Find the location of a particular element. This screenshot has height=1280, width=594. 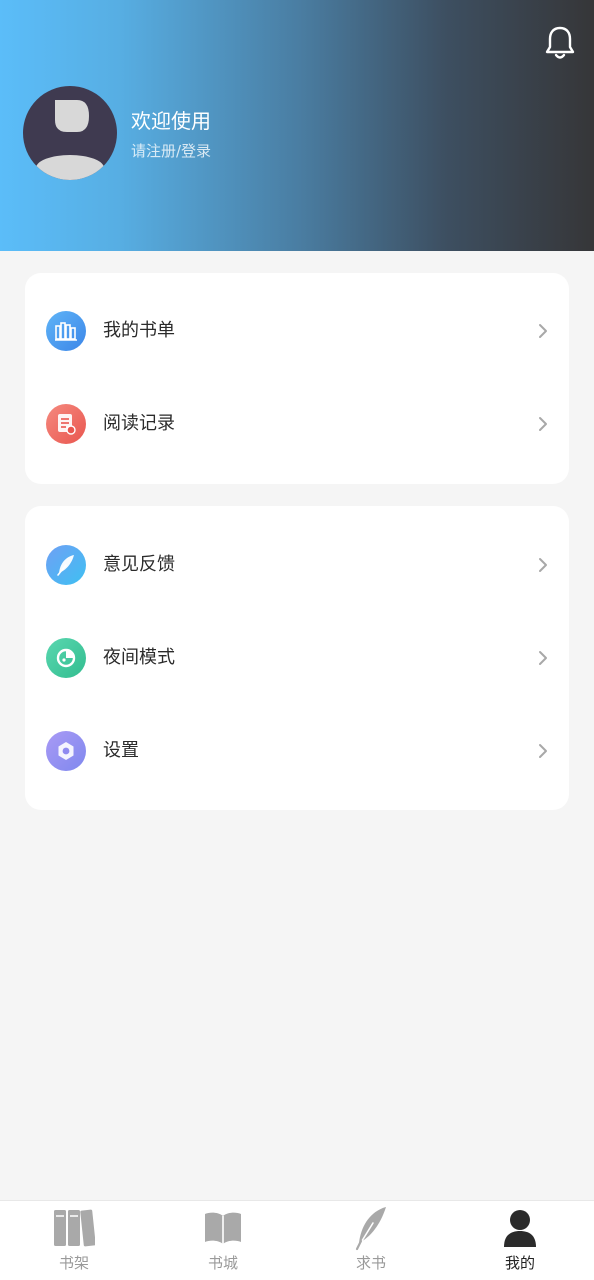

menu-item-booklist: 我的书单 is located at coordinates (297, 331).